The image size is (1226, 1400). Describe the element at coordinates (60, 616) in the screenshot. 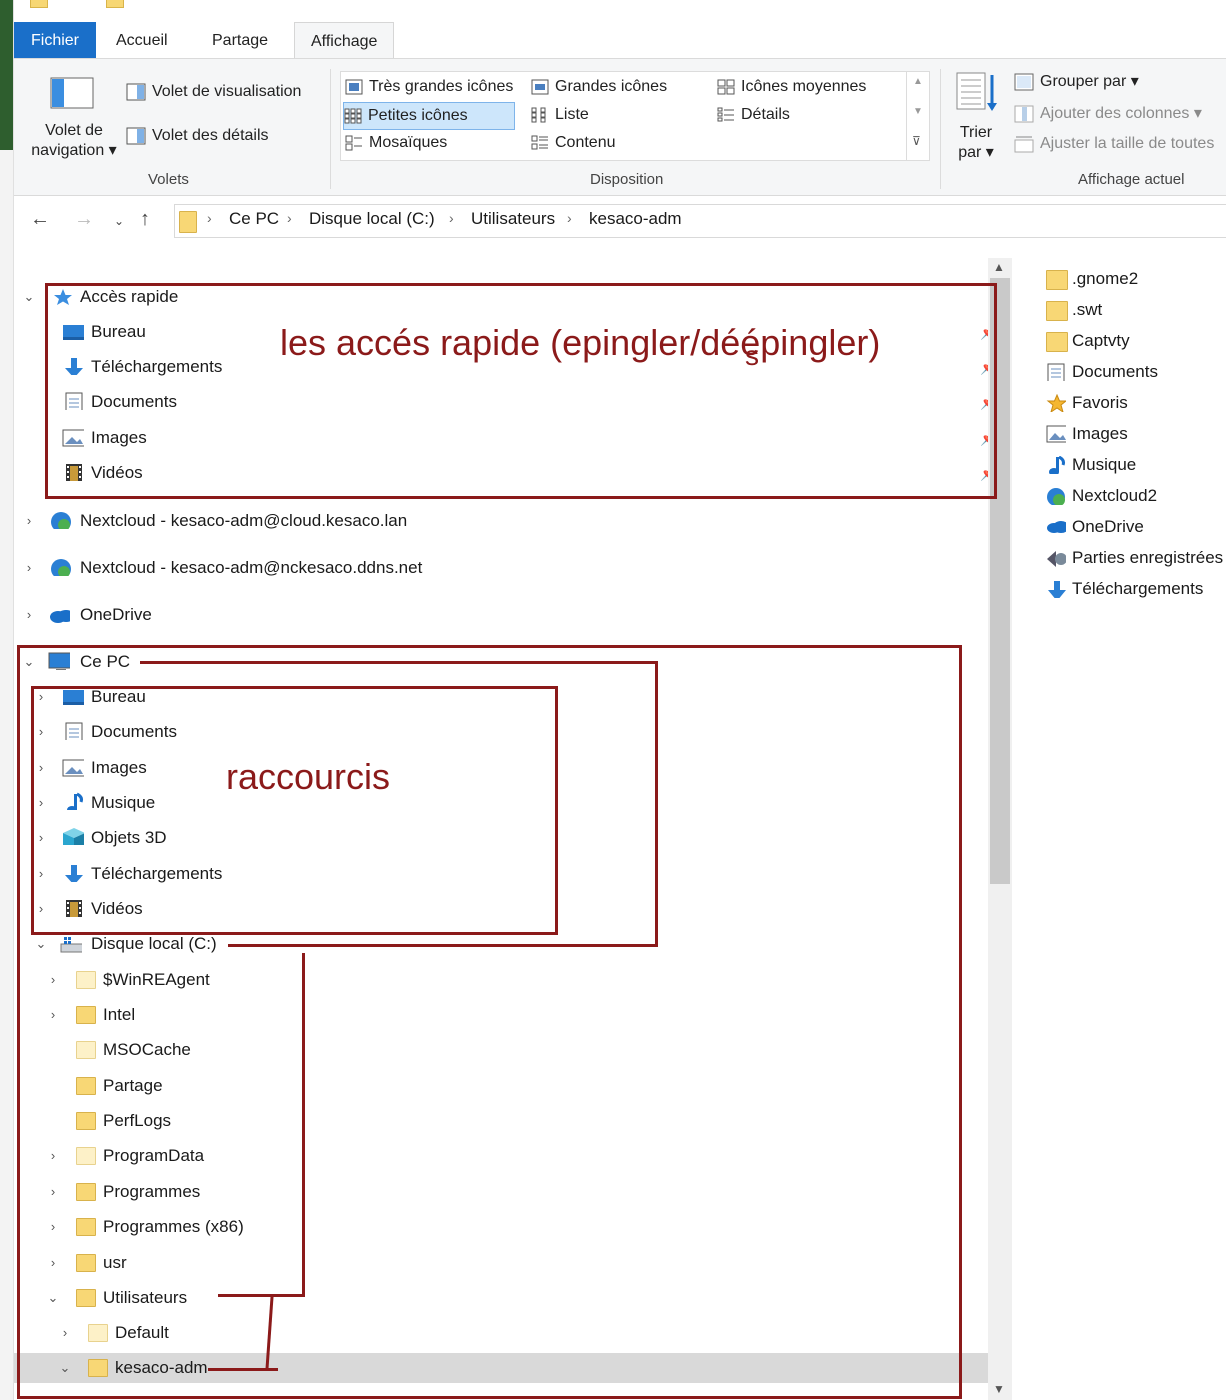

I see `cloud-icon` at that location.